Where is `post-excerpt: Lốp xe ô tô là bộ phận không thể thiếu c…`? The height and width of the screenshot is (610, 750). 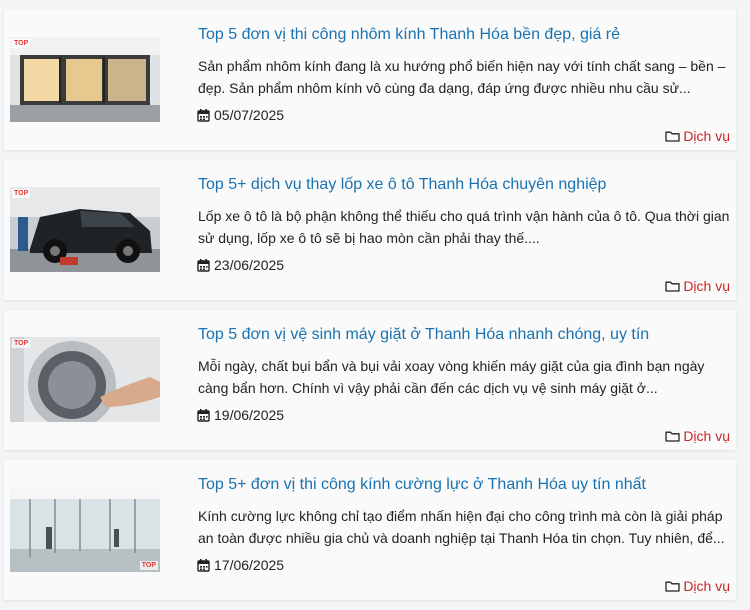 post-excerpt: Lốp xe ô tô là bộ phận không thể thiếu c… is located at coordinates (464, 227).